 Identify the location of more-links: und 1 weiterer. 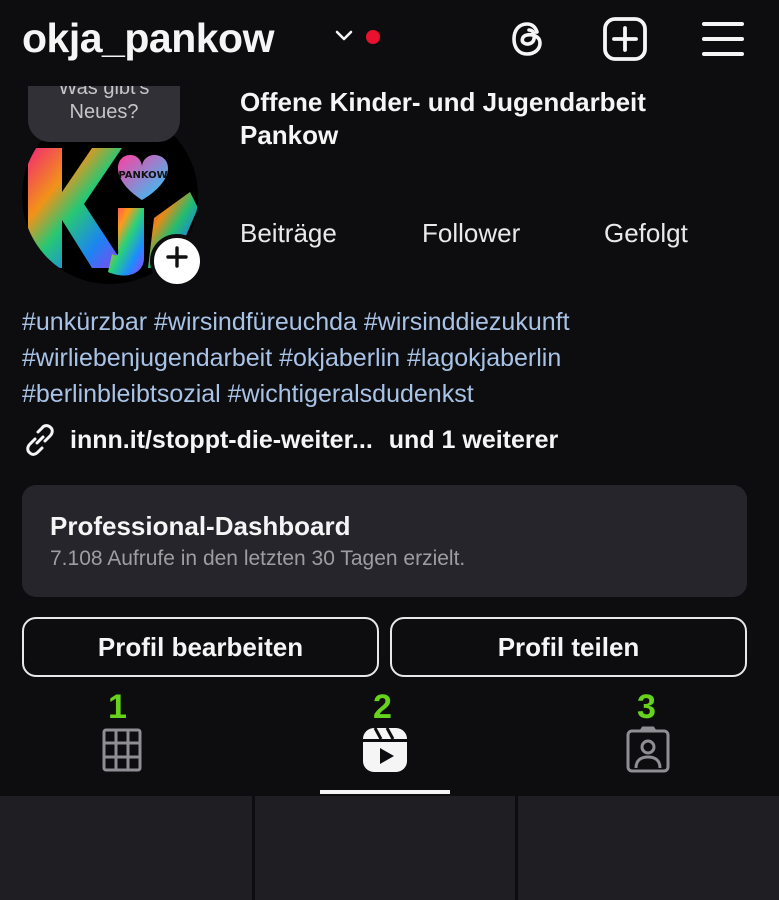
(474, 440).